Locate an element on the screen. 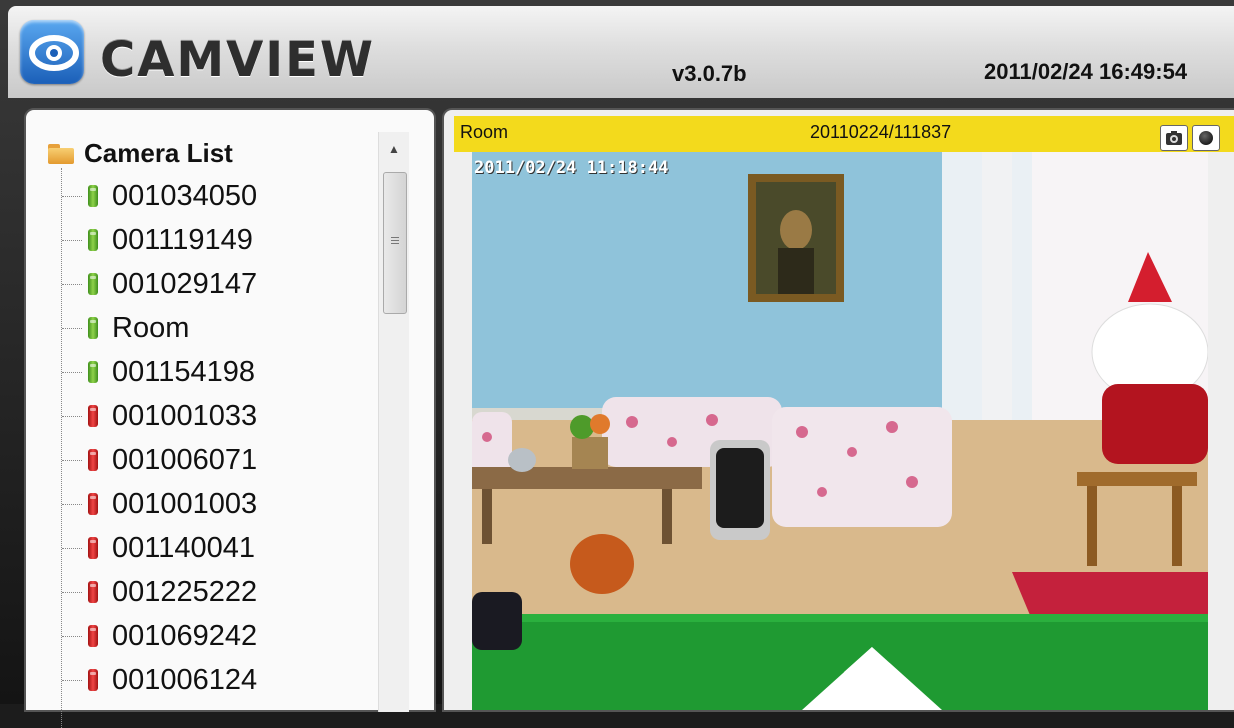  camera-list-scrollbar: ▲ is located at coordinates (393, 422).